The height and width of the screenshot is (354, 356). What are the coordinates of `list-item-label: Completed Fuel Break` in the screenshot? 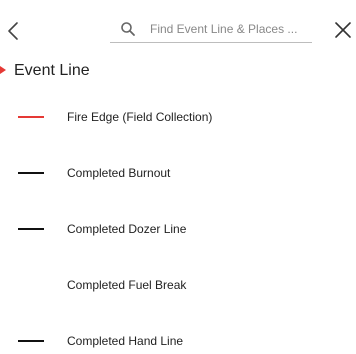 It's located at (127, 285).